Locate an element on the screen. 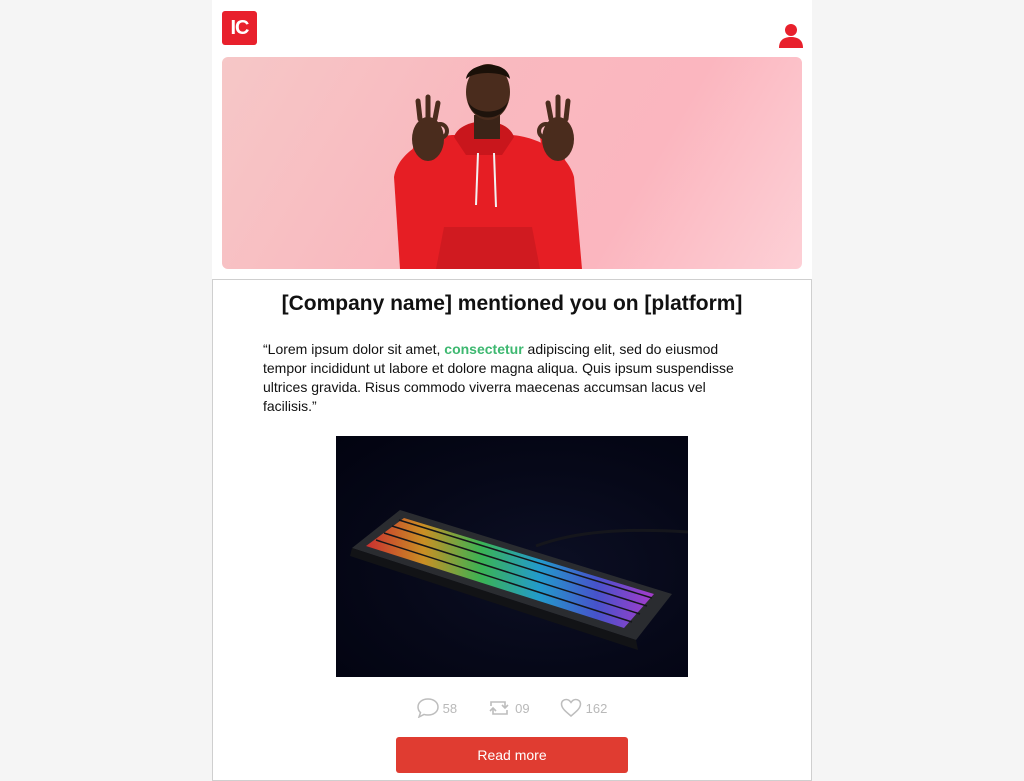 The width and height of the screenshot is (1024, 781). likes-count: 162 is located at coordinates (596, 708).